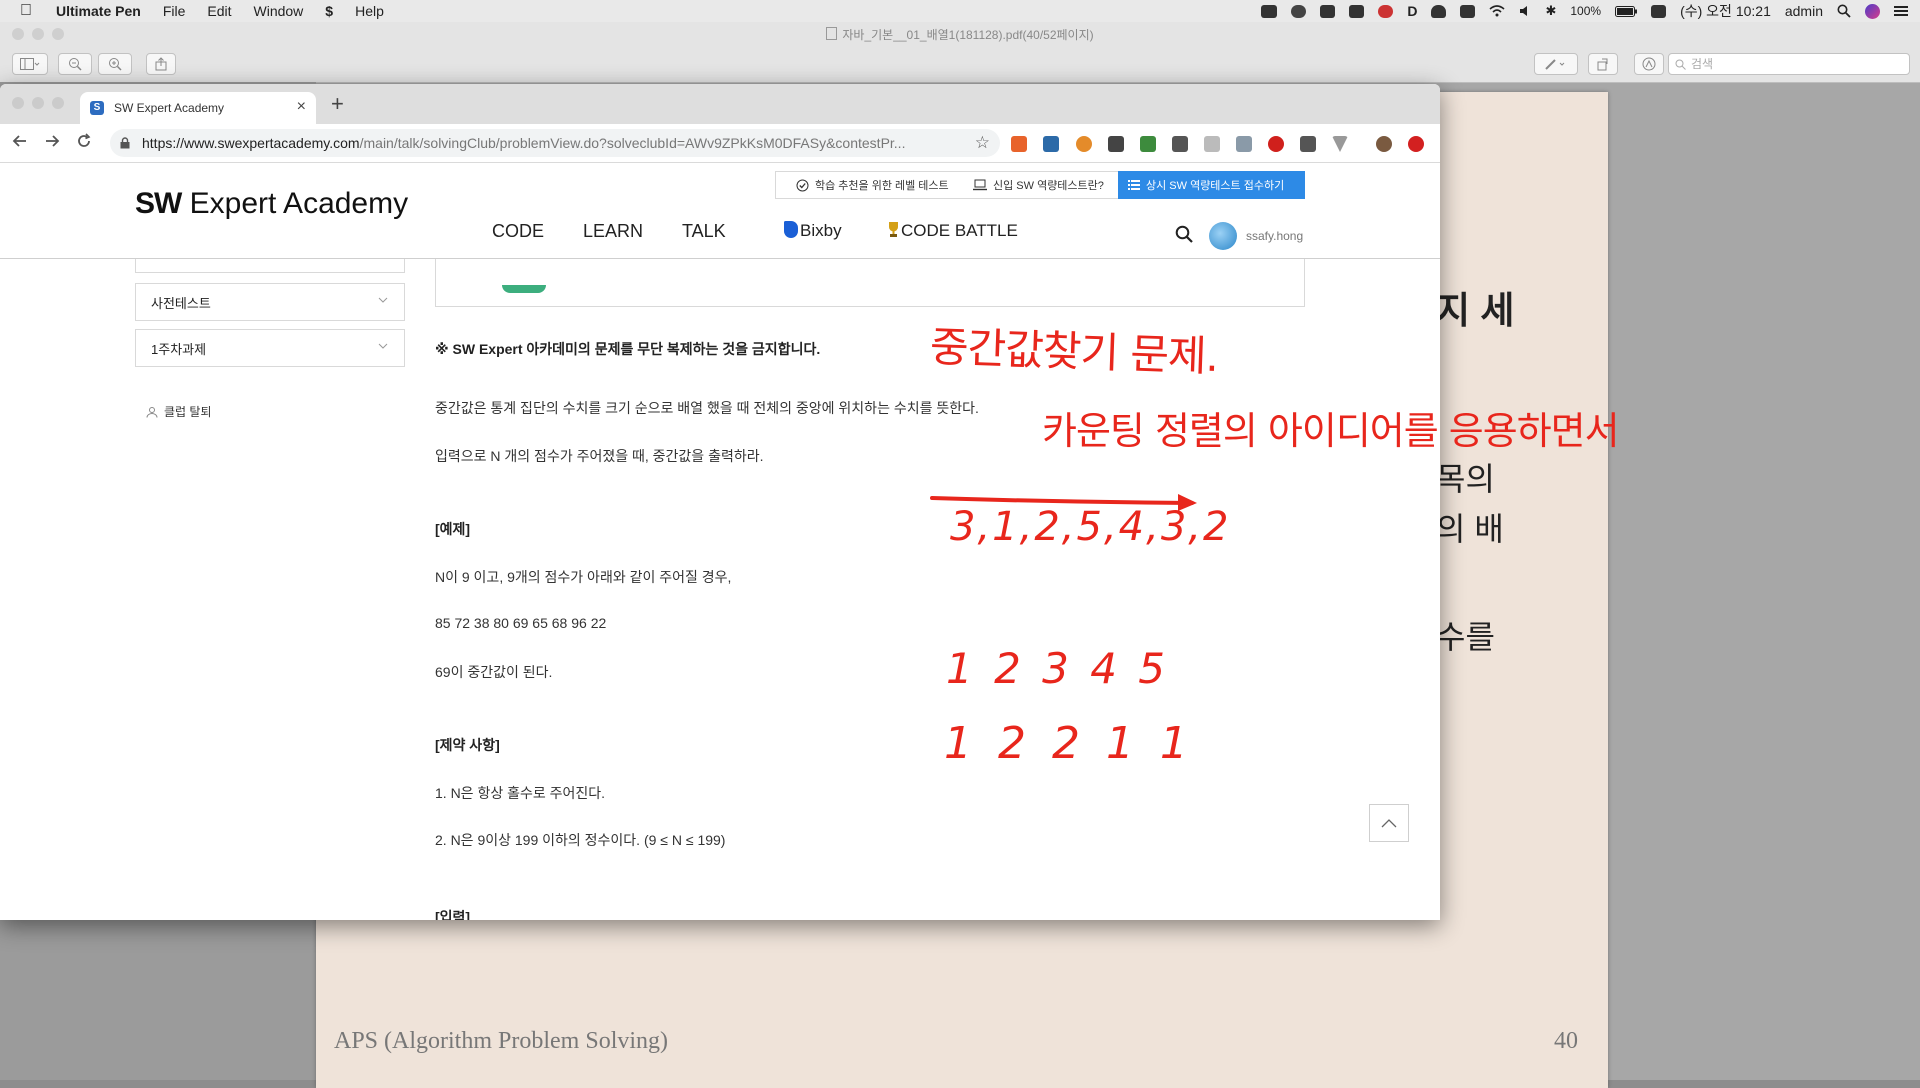 Image resolution: width=1920 pixels, height=1088 pixels. What do you see at coordinates (58, 103) in the screenshot?
I see `browser-zoom-button` at bounding box center [58, 103].